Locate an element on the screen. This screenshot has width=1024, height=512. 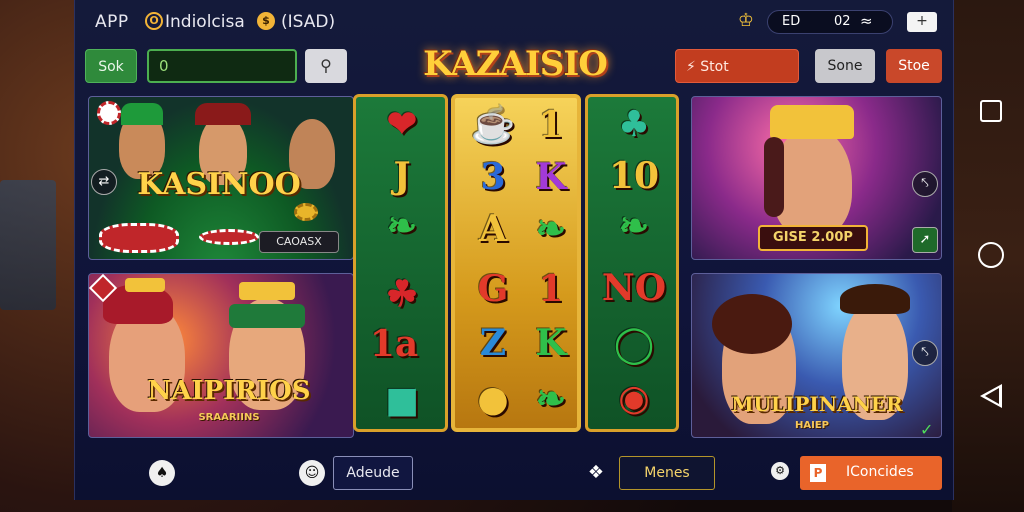
amount-input: 0 is located at coordinates (222, 66).